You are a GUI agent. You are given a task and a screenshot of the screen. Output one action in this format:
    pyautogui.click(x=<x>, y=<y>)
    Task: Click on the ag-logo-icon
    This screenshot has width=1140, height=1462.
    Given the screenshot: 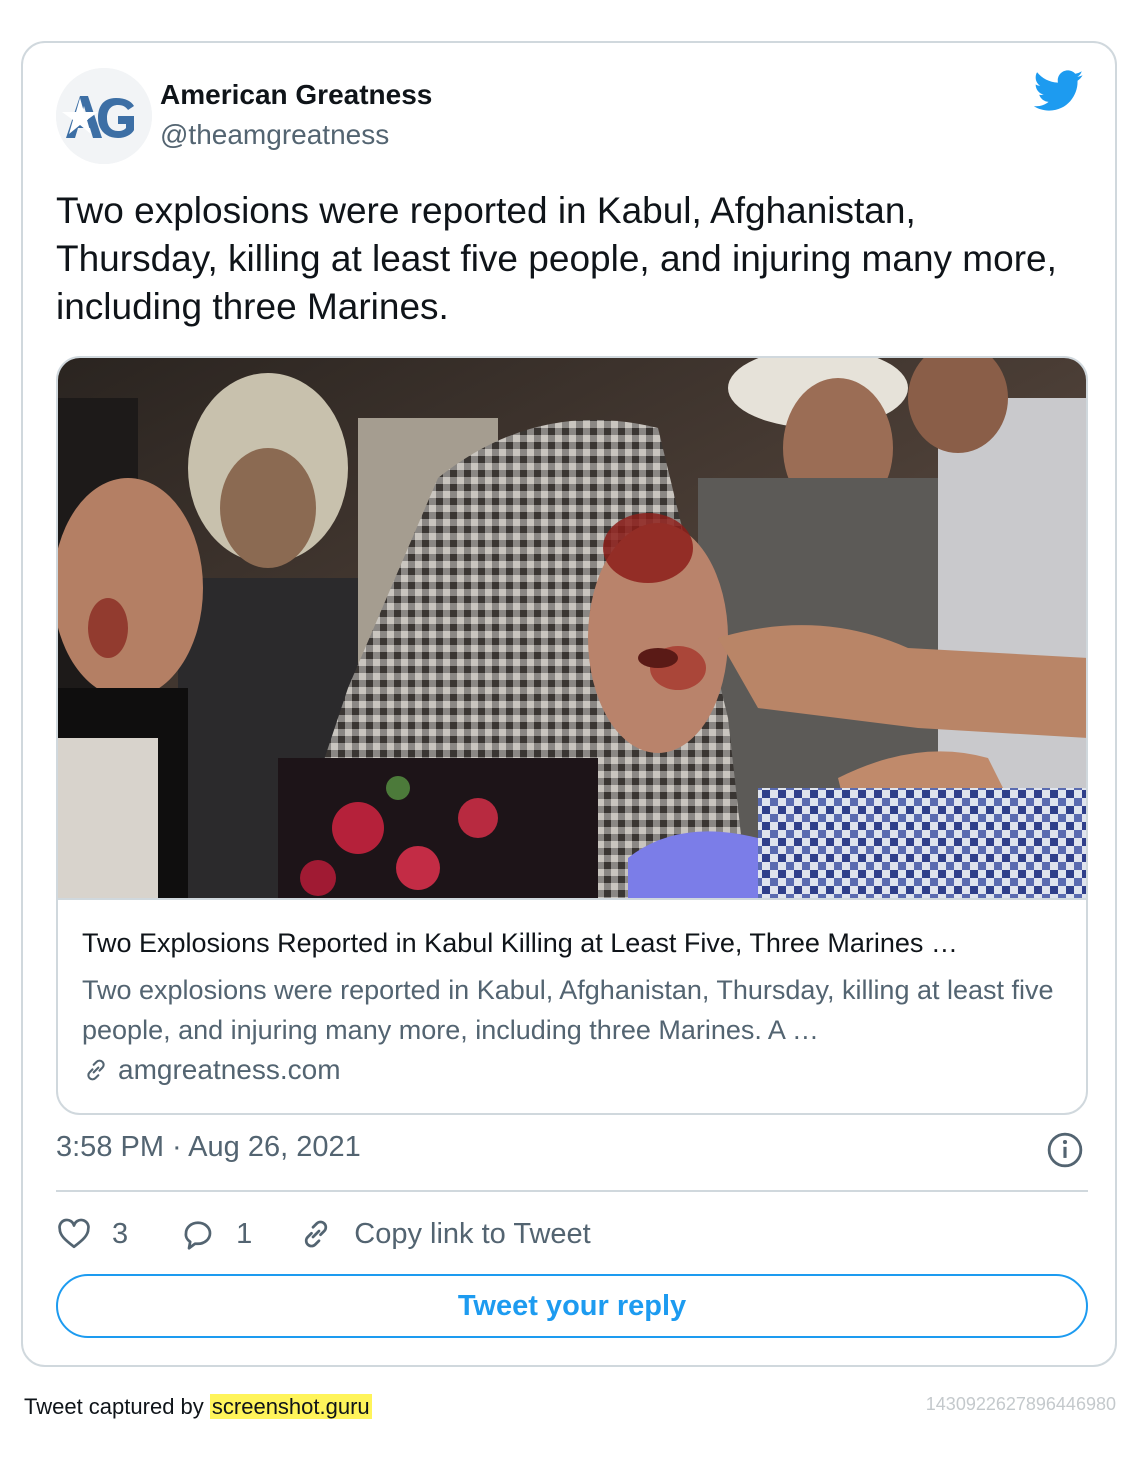 What is the action you would take?
    pyautogui.click(x=104, y=116)
    